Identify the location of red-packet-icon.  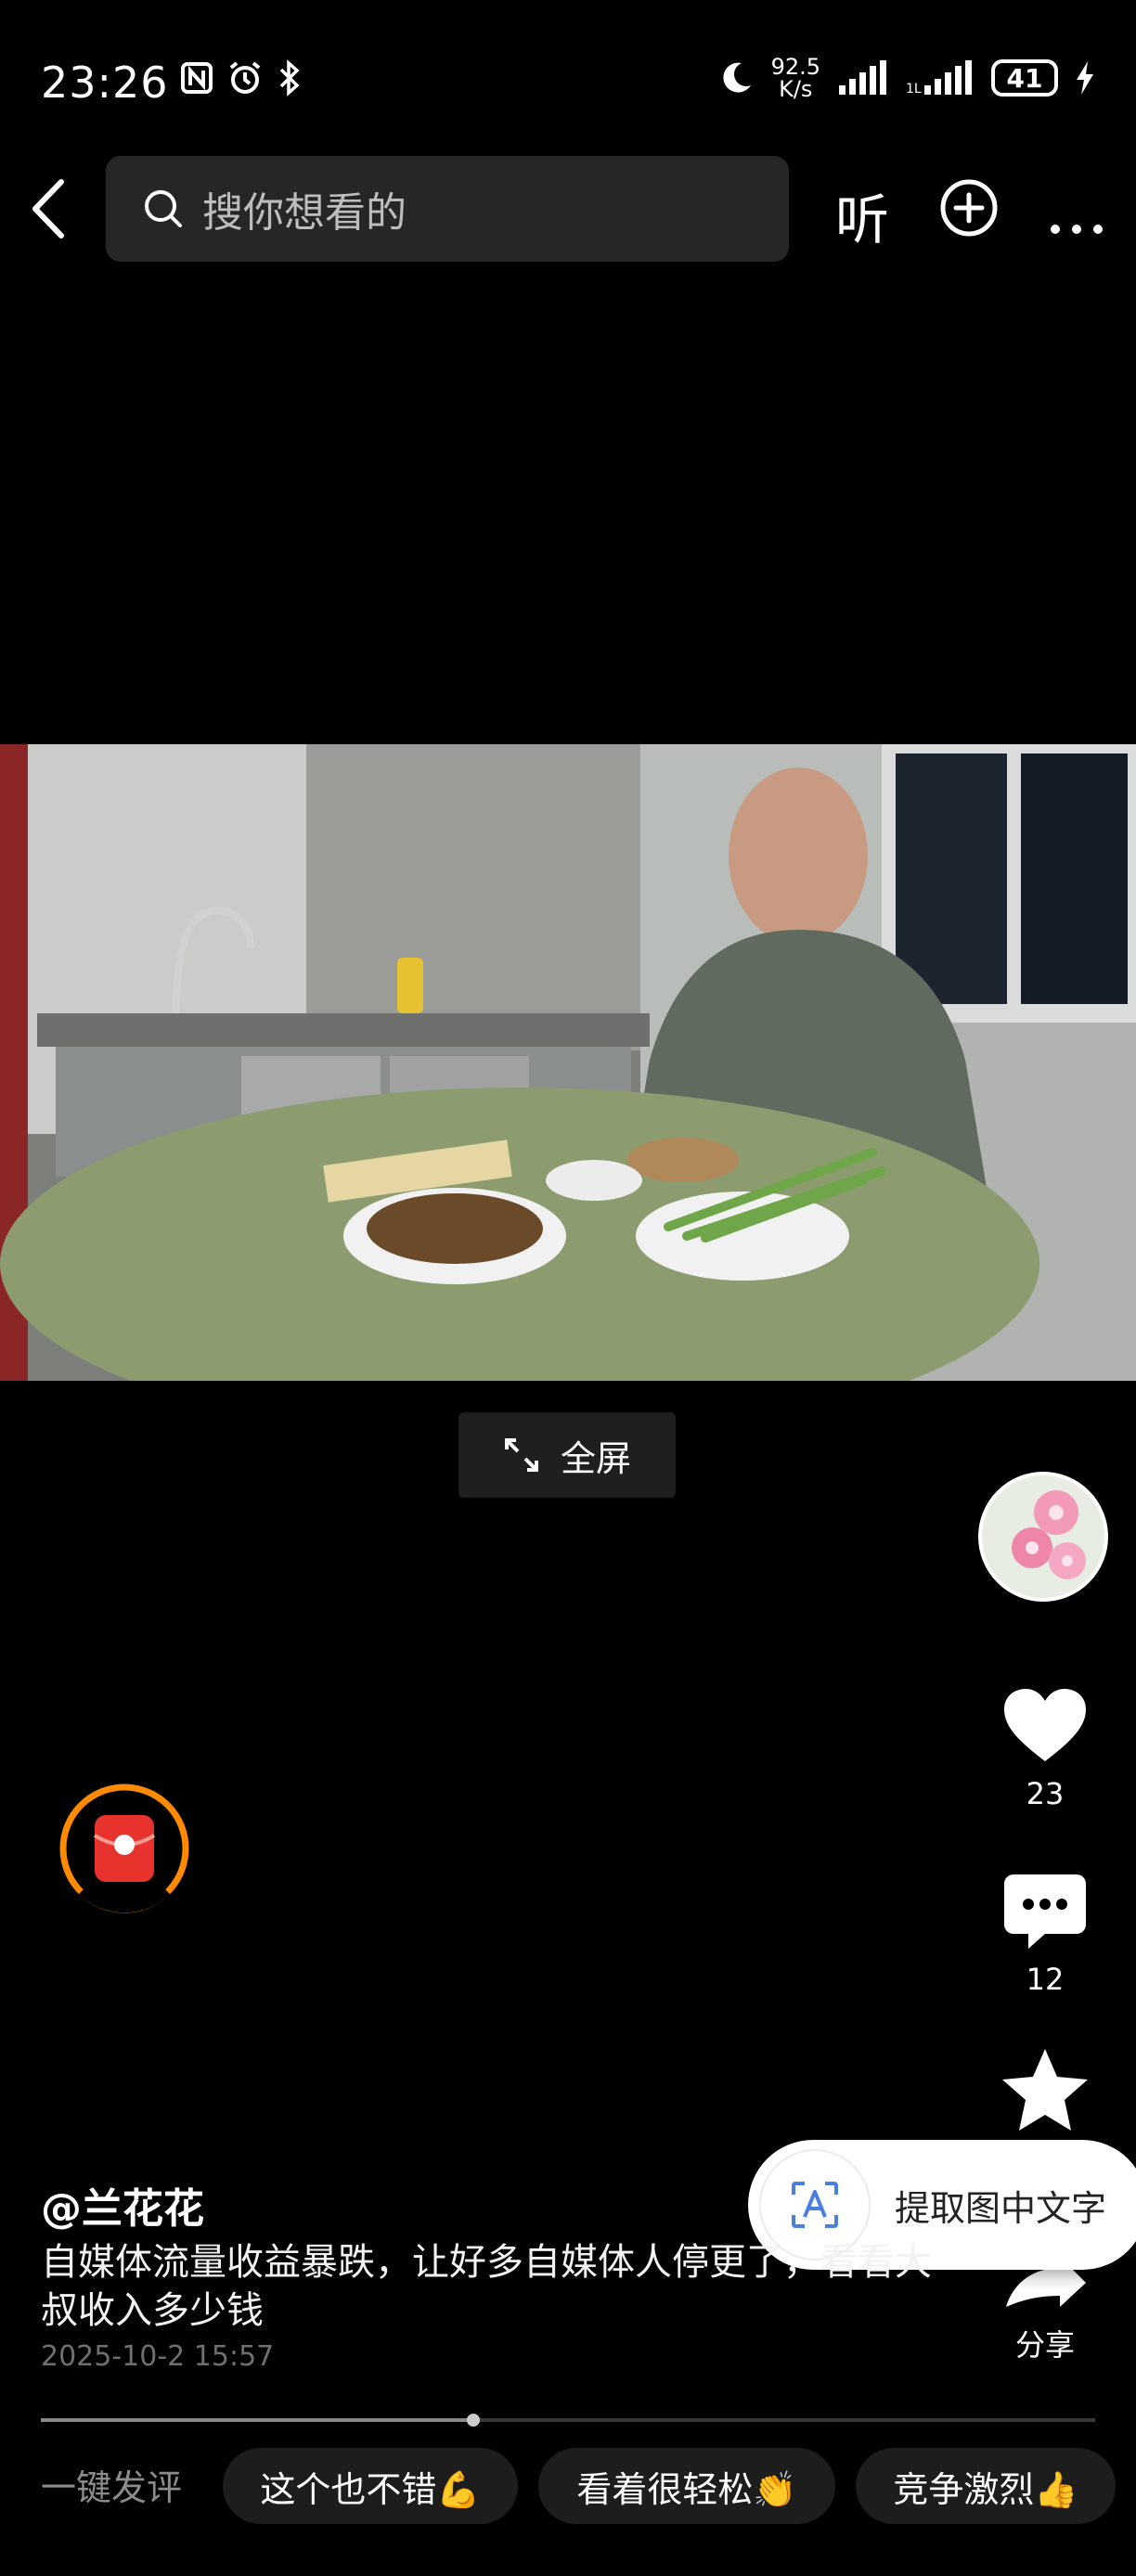
(124, 1848).